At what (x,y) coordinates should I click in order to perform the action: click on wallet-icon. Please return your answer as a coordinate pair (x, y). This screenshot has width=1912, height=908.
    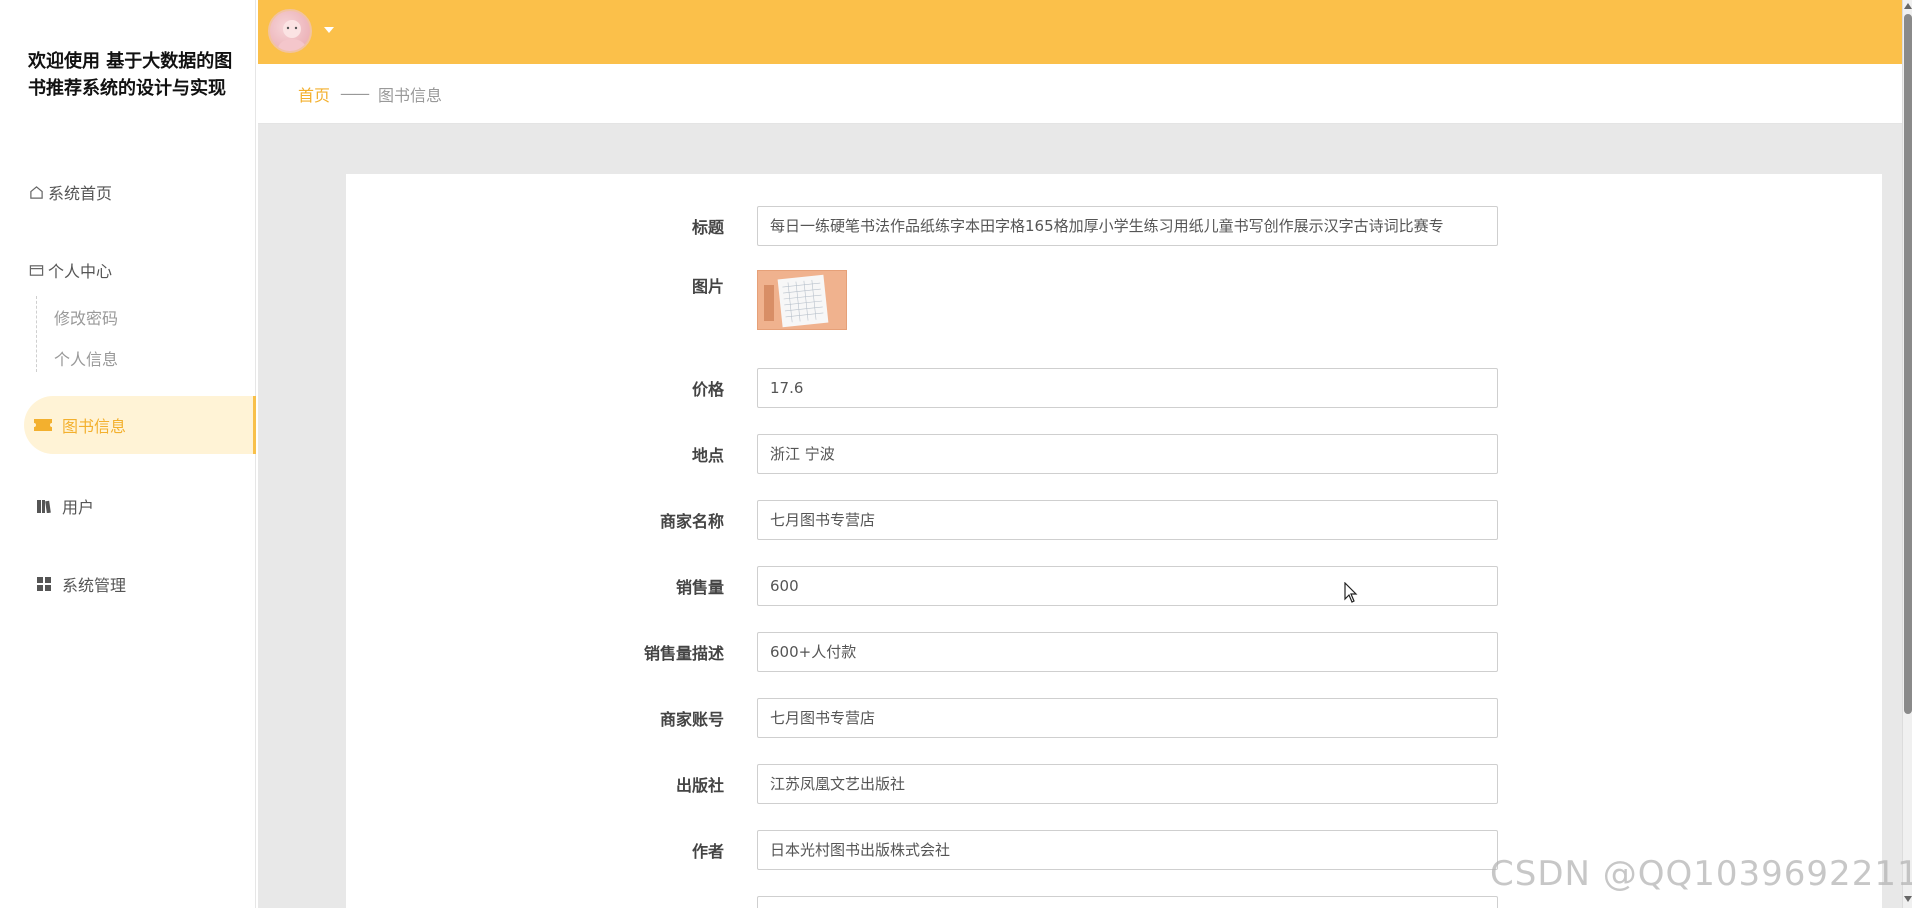
    Looking at the image, I should click on (36, 270).